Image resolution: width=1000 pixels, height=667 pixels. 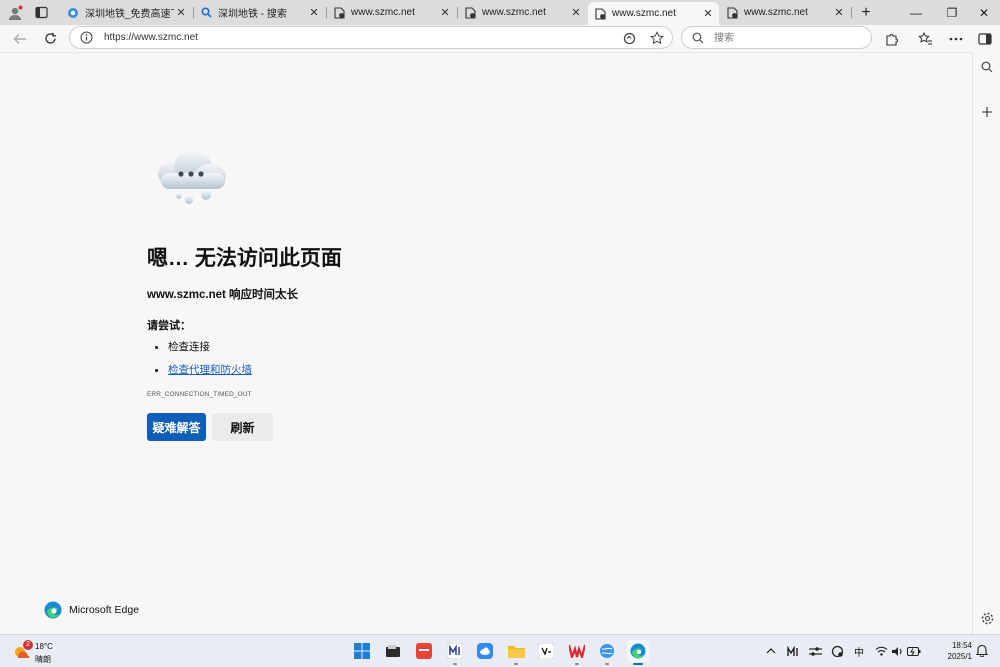 I want to click on page-title: 嗯… 无法访问此页面, so click(x=244, y=258).